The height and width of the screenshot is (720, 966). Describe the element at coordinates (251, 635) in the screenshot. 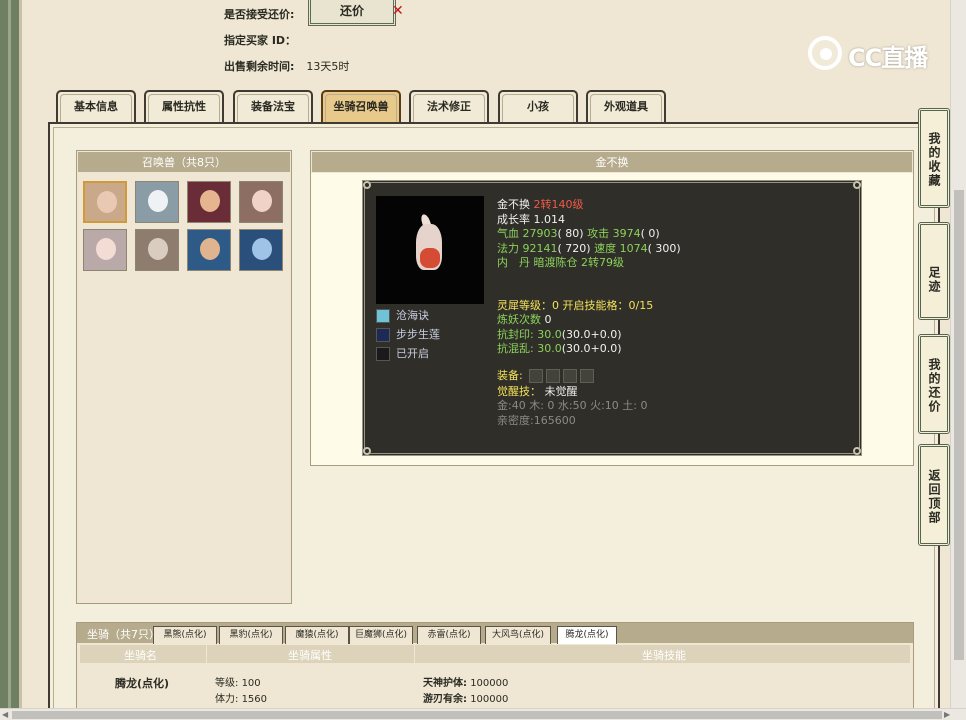

I see `mount-tab: 黑豹(点化)` at that location.